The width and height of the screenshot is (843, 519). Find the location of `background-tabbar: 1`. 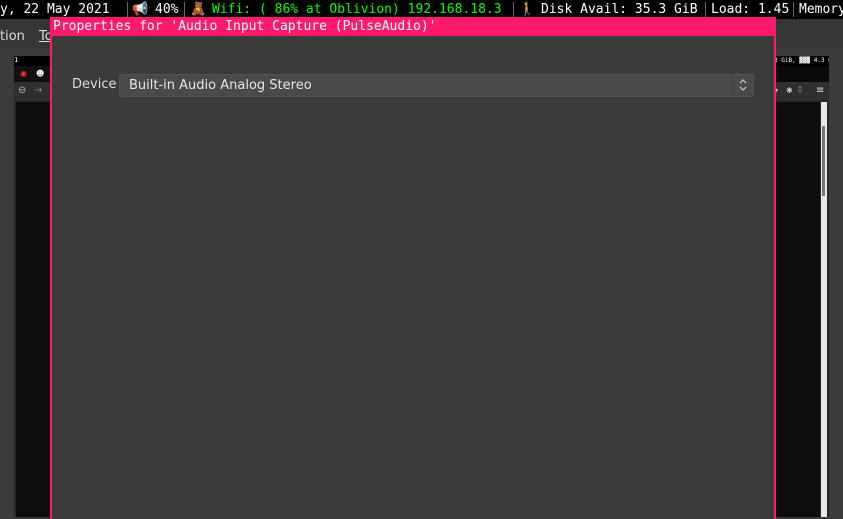

background-tabbar: 1 is located at coordinates (32, 61).